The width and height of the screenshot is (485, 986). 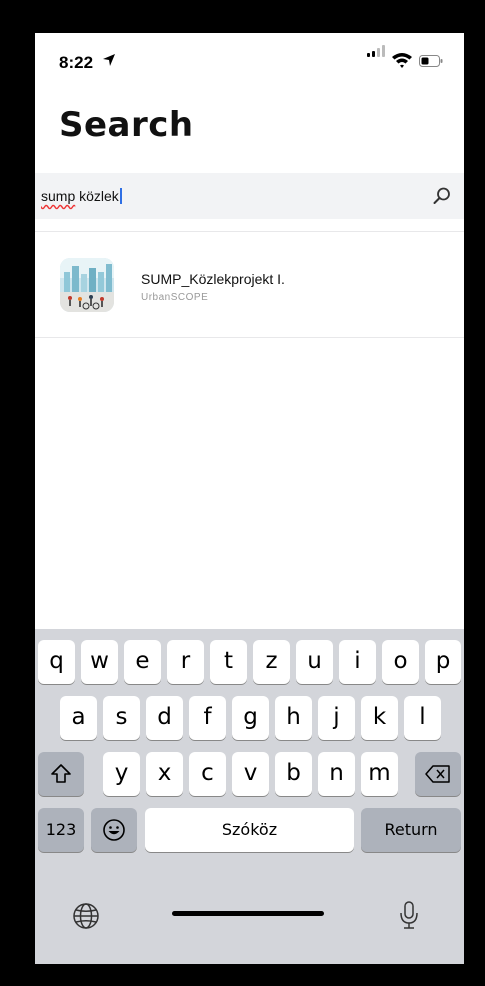 What do you see at coordinates (87, 285) in the screenshot?
I see `app-thumbnail-icon` at bounding box center [87, 285].